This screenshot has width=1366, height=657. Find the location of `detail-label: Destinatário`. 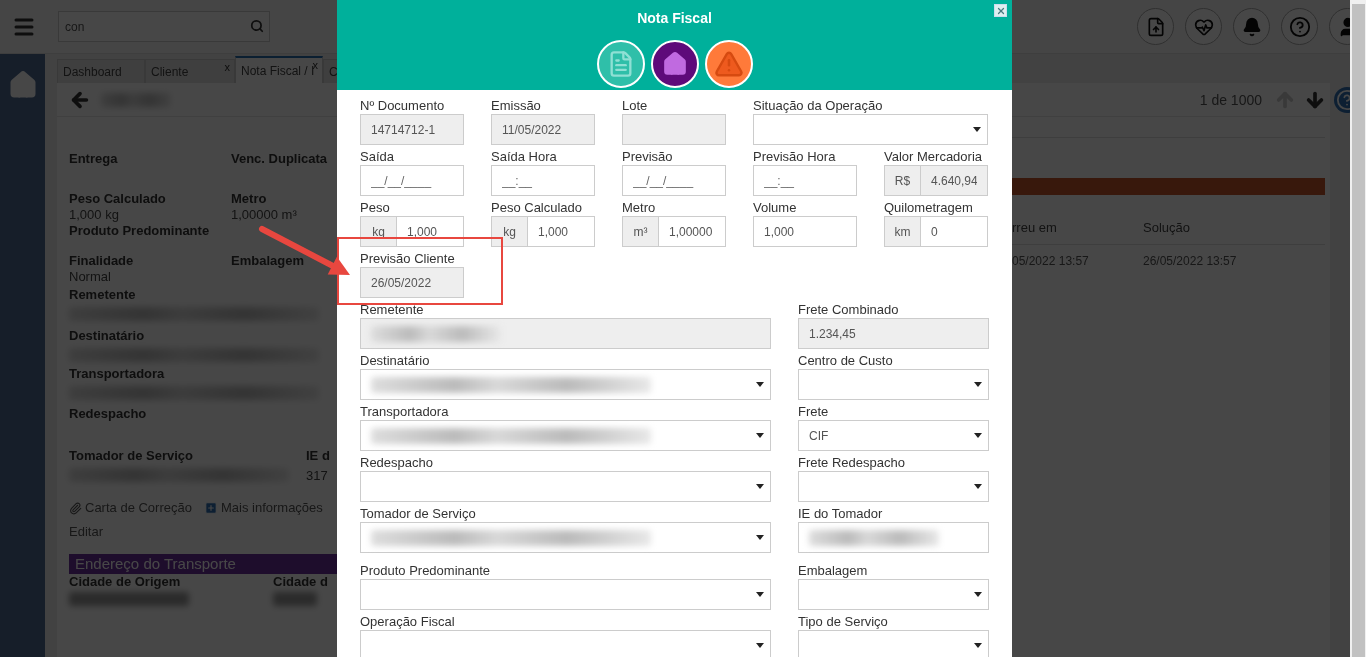

detail-label: Destinatário is located at coordinates (107, 336).